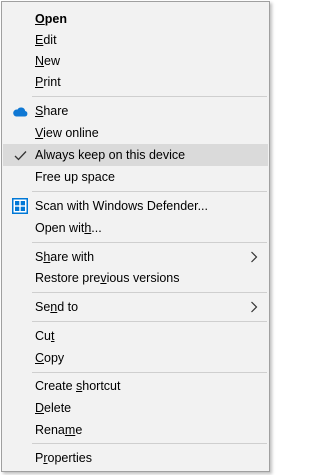 The height and width of the screenshot is (475, 320). I want to click on windows-defender-icon, so click(20, 206).